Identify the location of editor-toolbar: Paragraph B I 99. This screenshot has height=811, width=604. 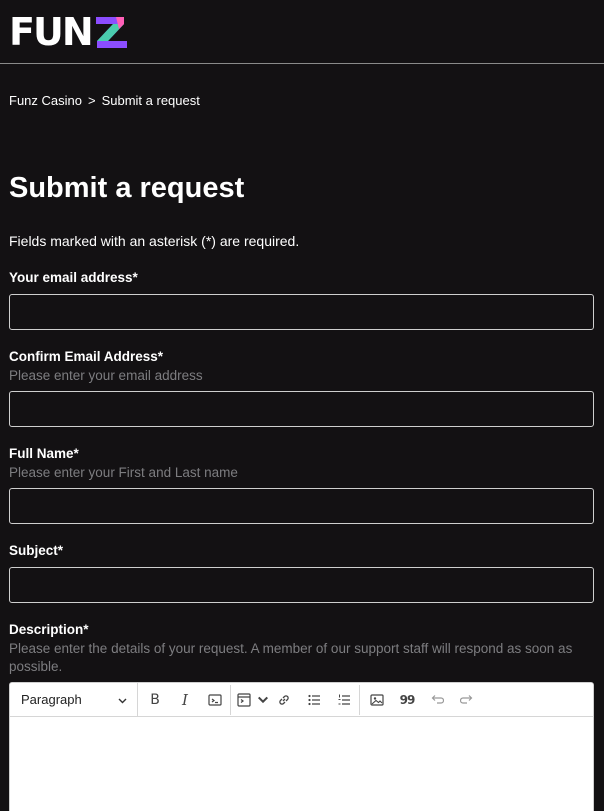
(301, 700).